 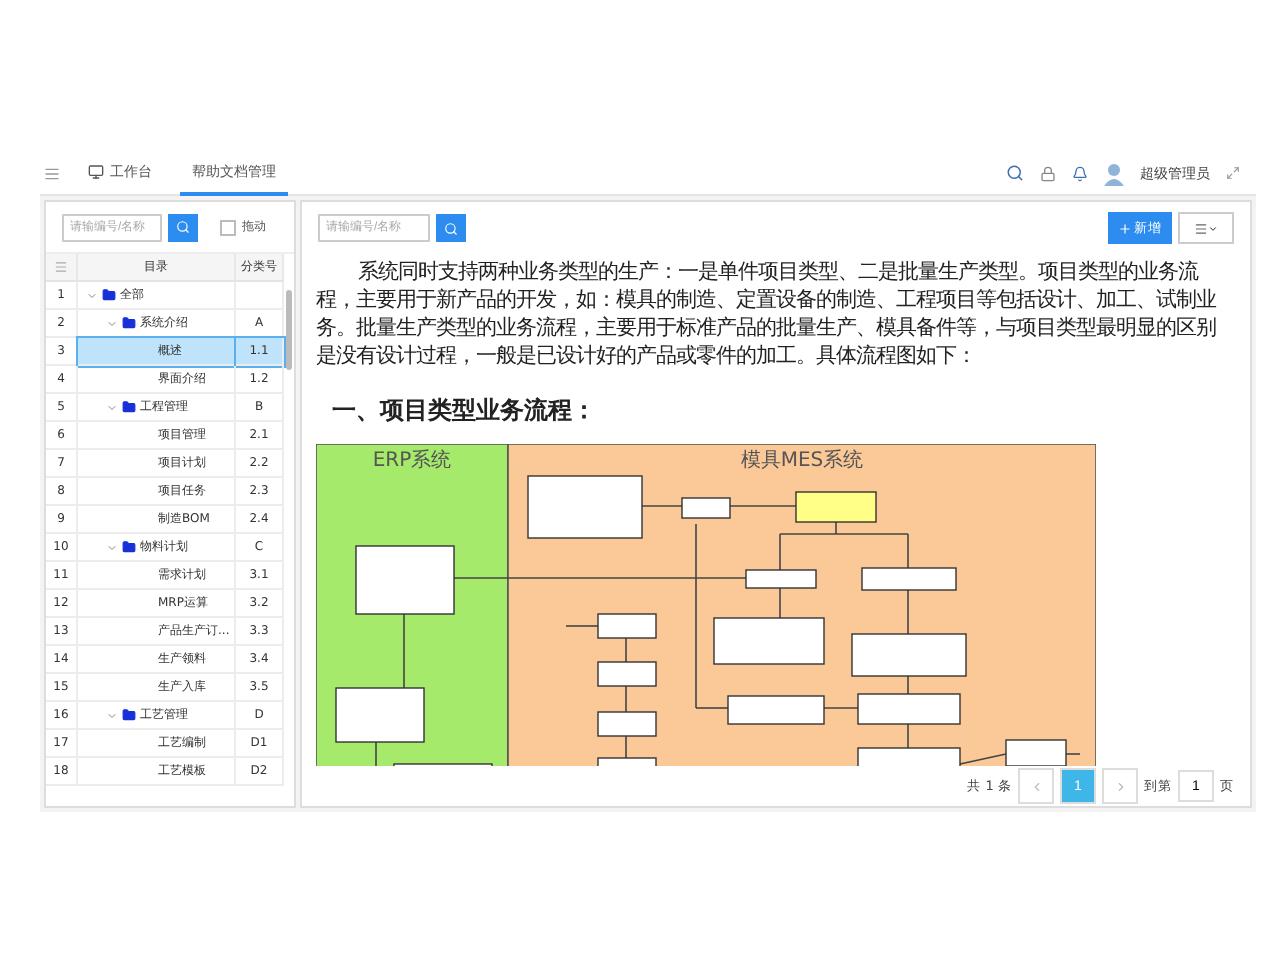 What do you see at coordinates (228, 227) in the screenshot?
I see `checkbox` at bounding box center [228, 227].